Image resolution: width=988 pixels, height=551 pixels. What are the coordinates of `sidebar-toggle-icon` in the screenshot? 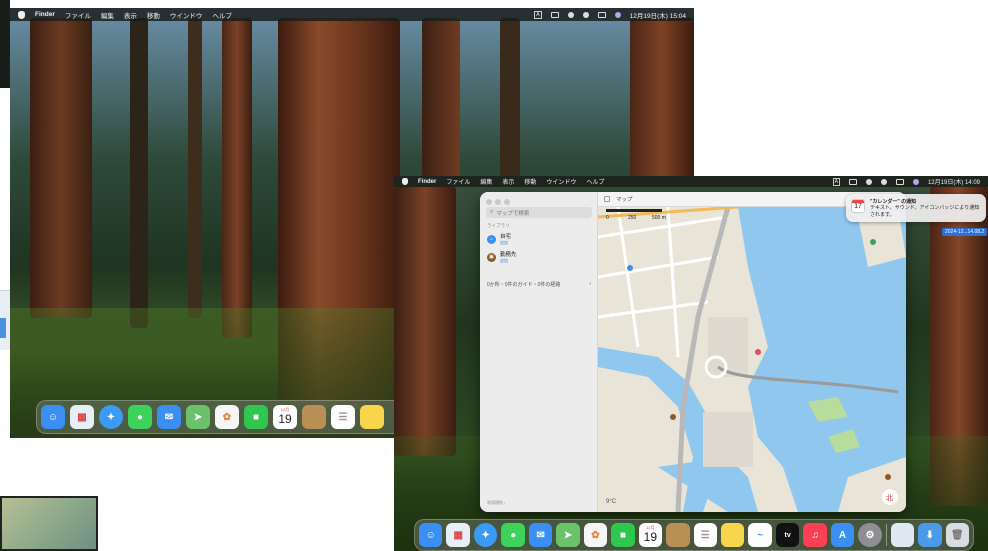 It's located at (607, 199).